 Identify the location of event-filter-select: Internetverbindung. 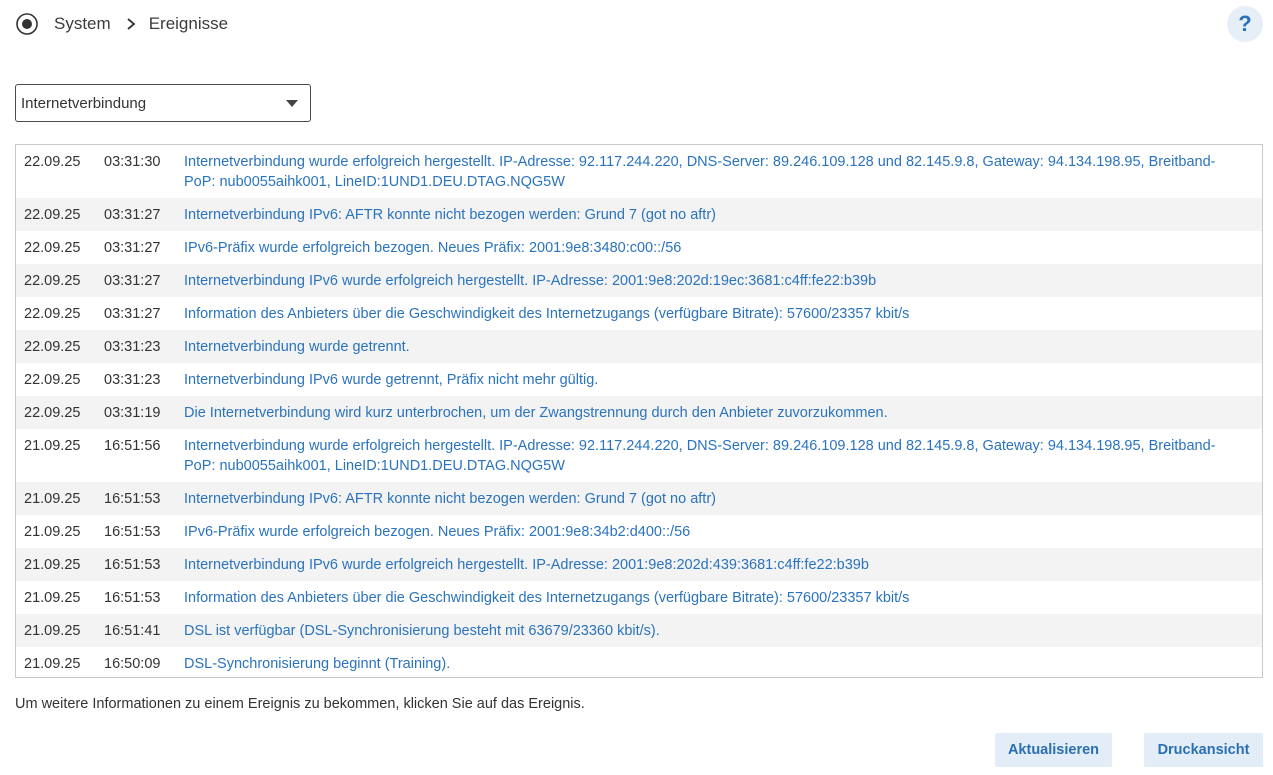
(163, 103).